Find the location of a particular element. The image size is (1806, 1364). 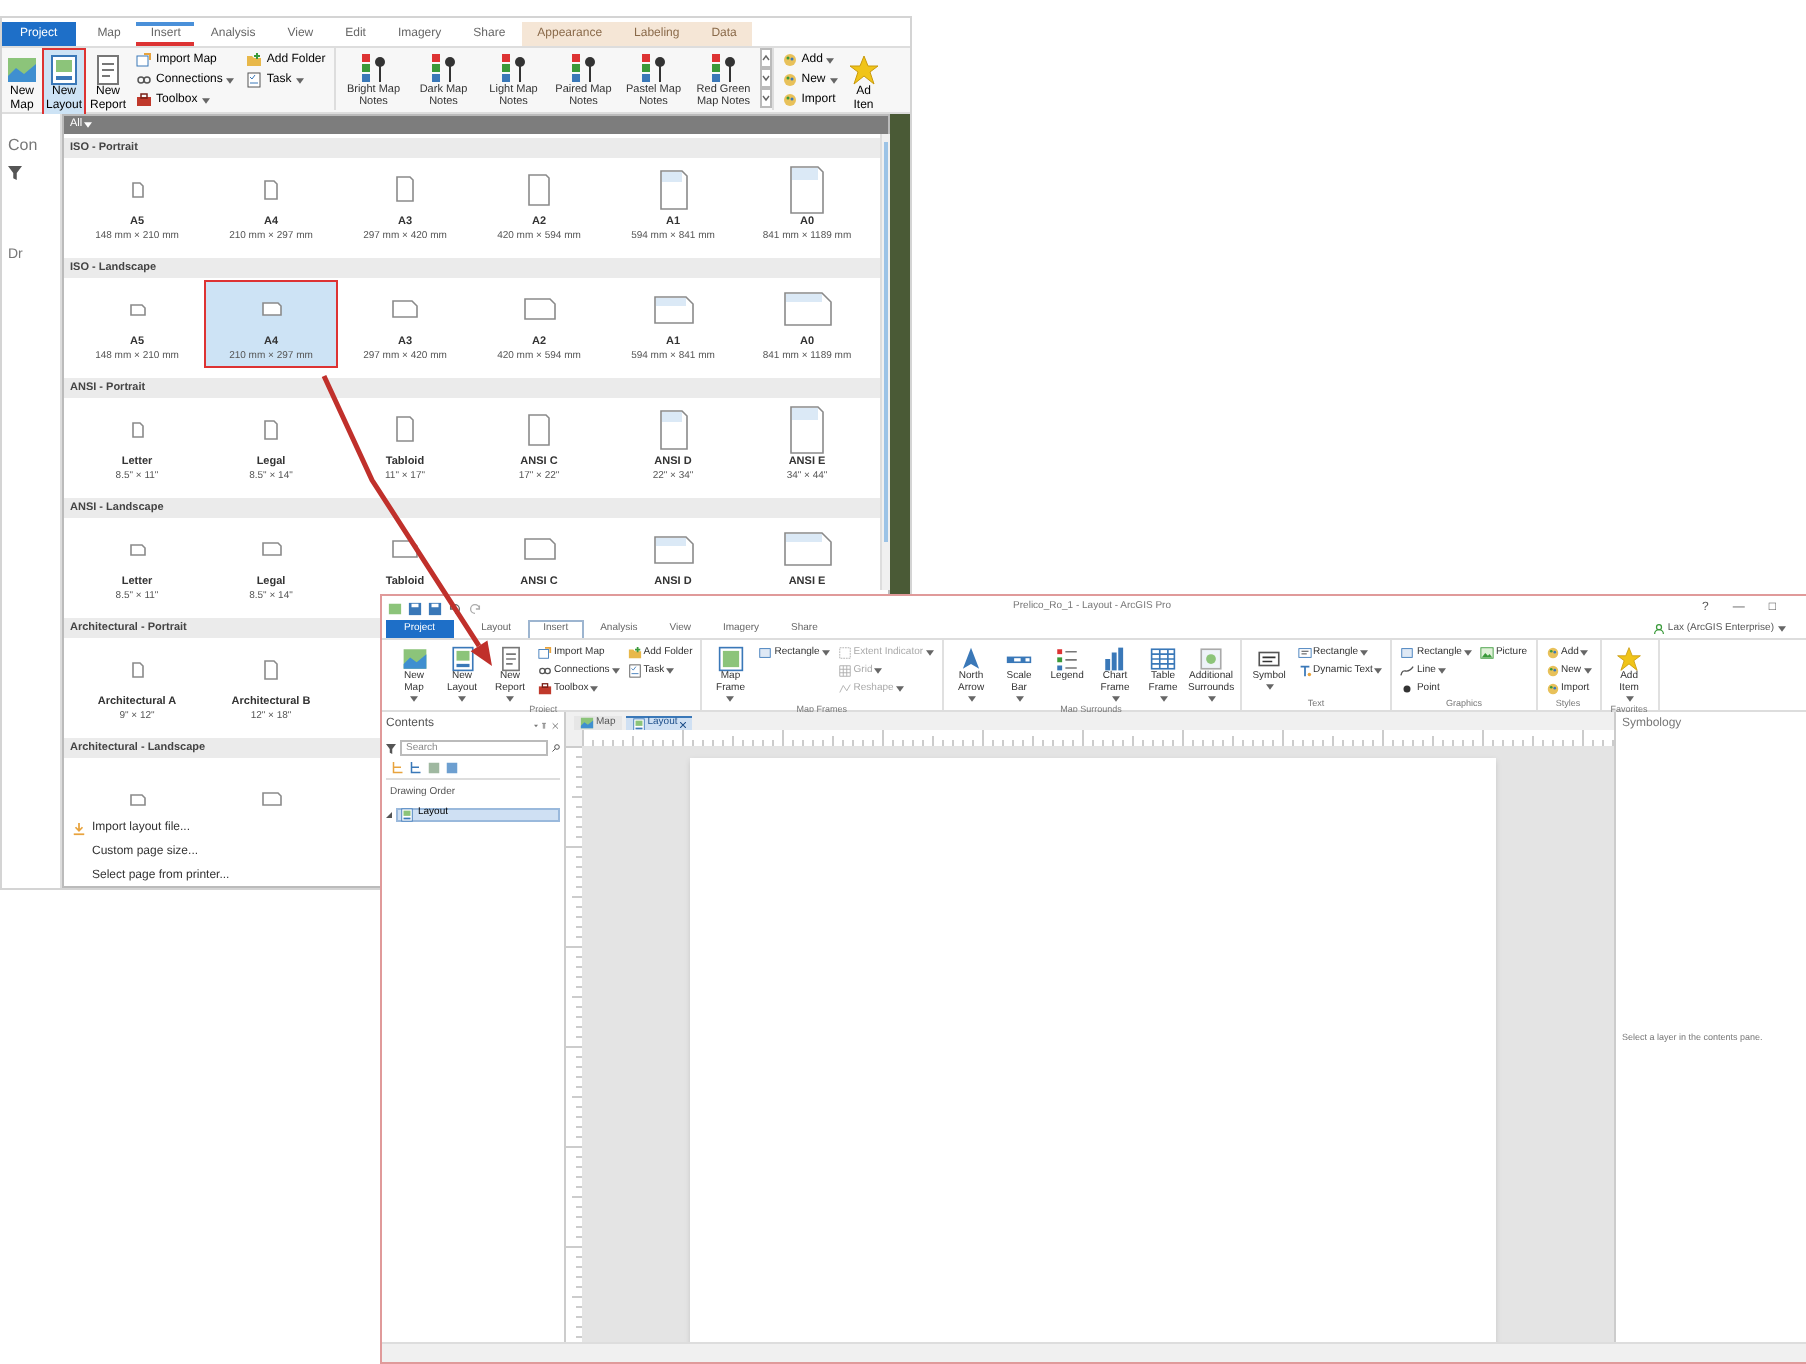

north-arrow-icon is located at coordinates (971, 659).